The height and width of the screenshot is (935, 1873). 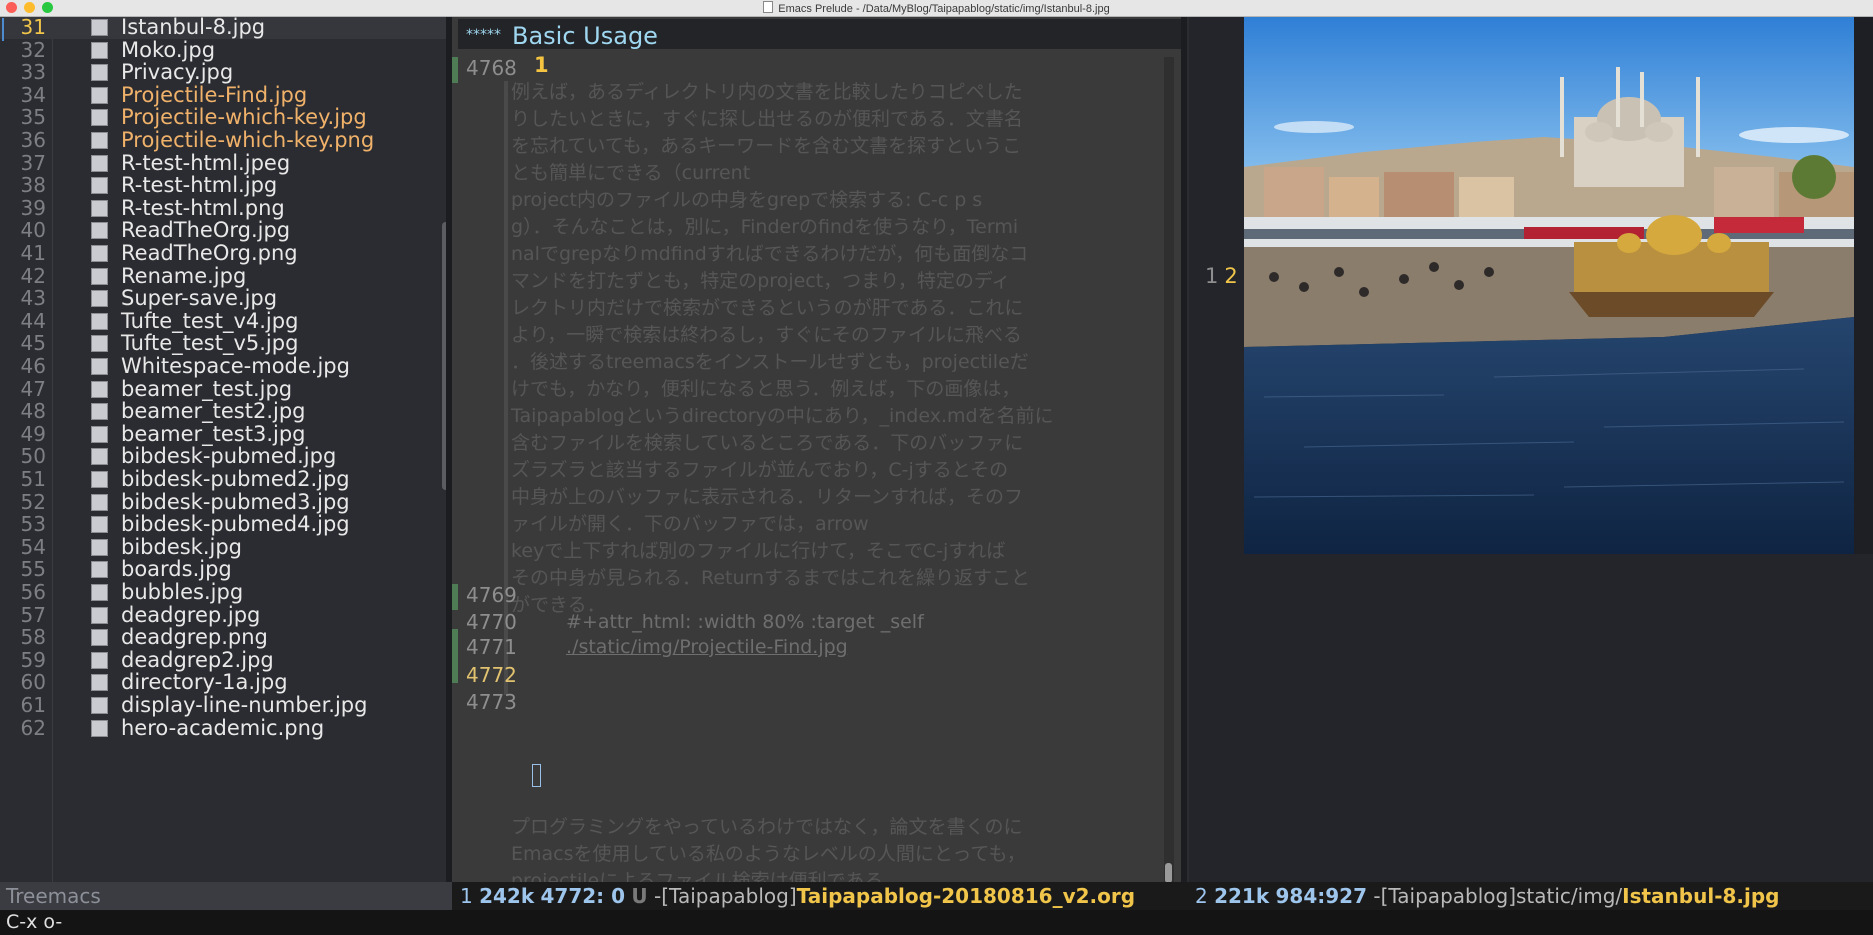 I want to click on treemacs-file-row: 36 Projectile-which-key.png, so click(x=225, y=140).